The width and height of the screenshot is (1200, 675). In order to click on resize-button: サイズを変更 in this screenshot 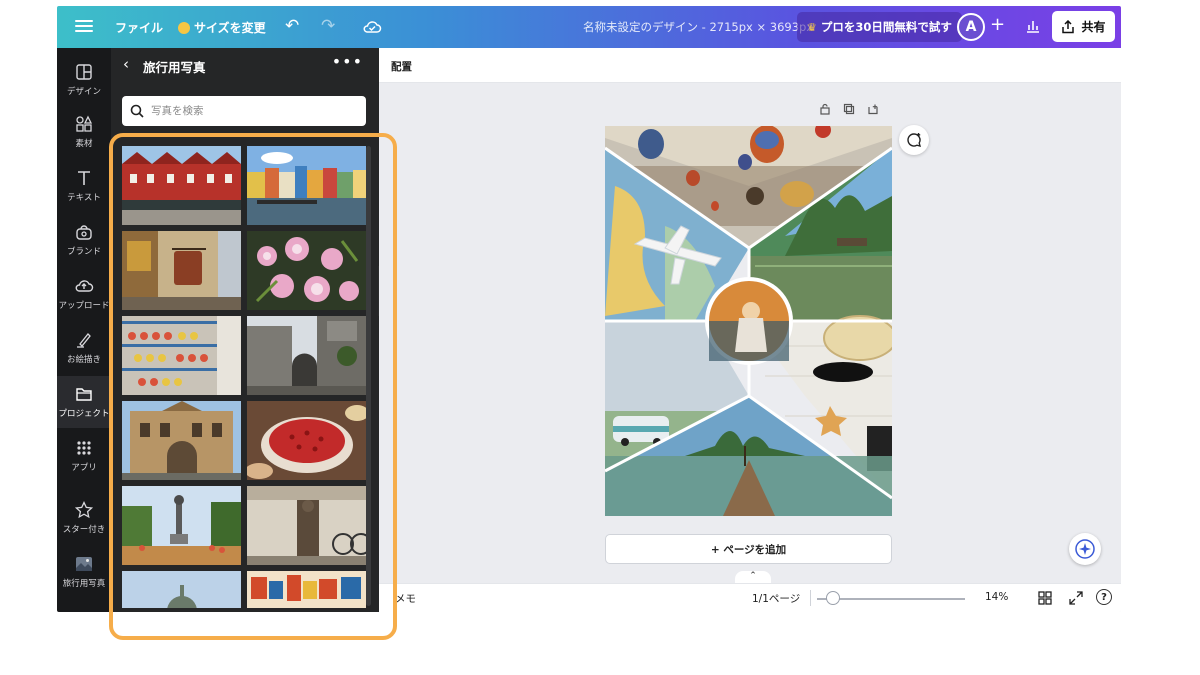, I will do `click(222, 27)`.